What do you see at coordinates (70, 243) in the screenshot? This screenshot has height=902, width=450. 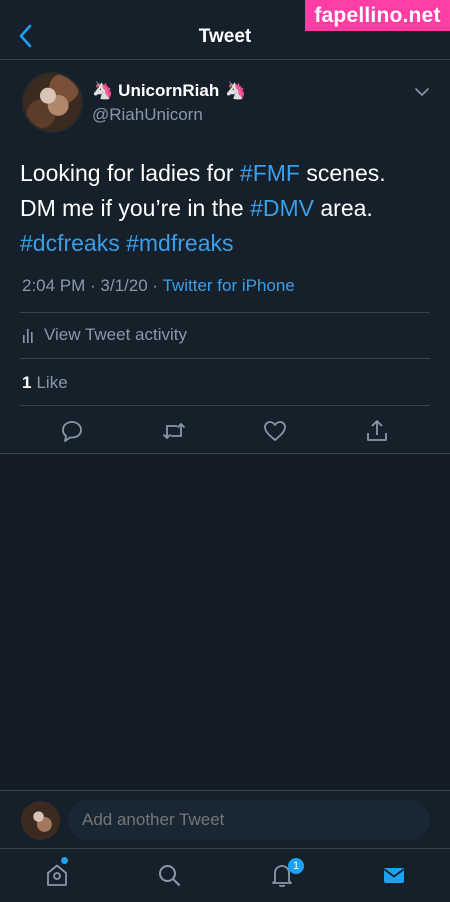 I see `hashtag-link: #dcfreaks` at bounding box center [70, 243].